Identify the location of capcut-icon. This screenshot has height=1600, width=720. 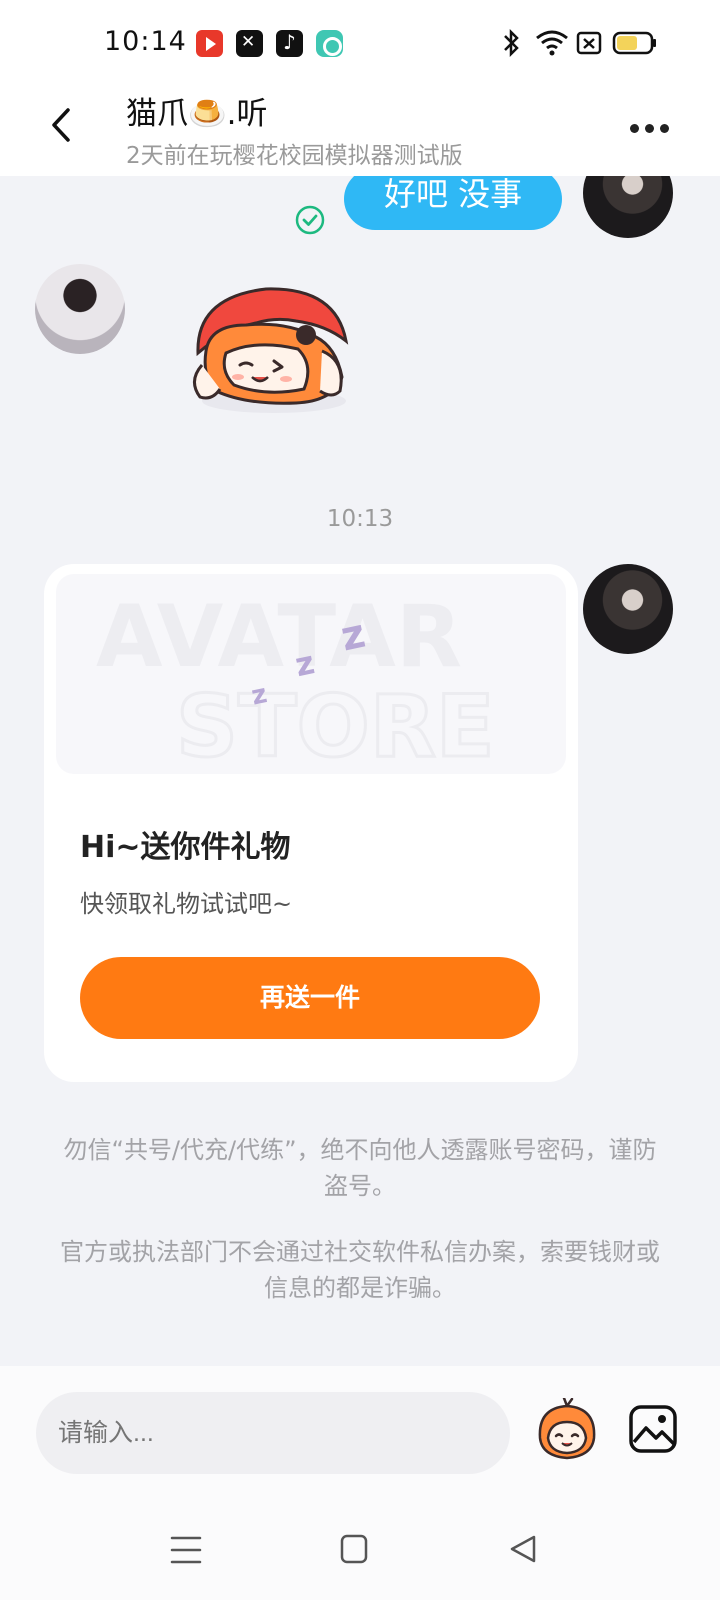
(249, 43).